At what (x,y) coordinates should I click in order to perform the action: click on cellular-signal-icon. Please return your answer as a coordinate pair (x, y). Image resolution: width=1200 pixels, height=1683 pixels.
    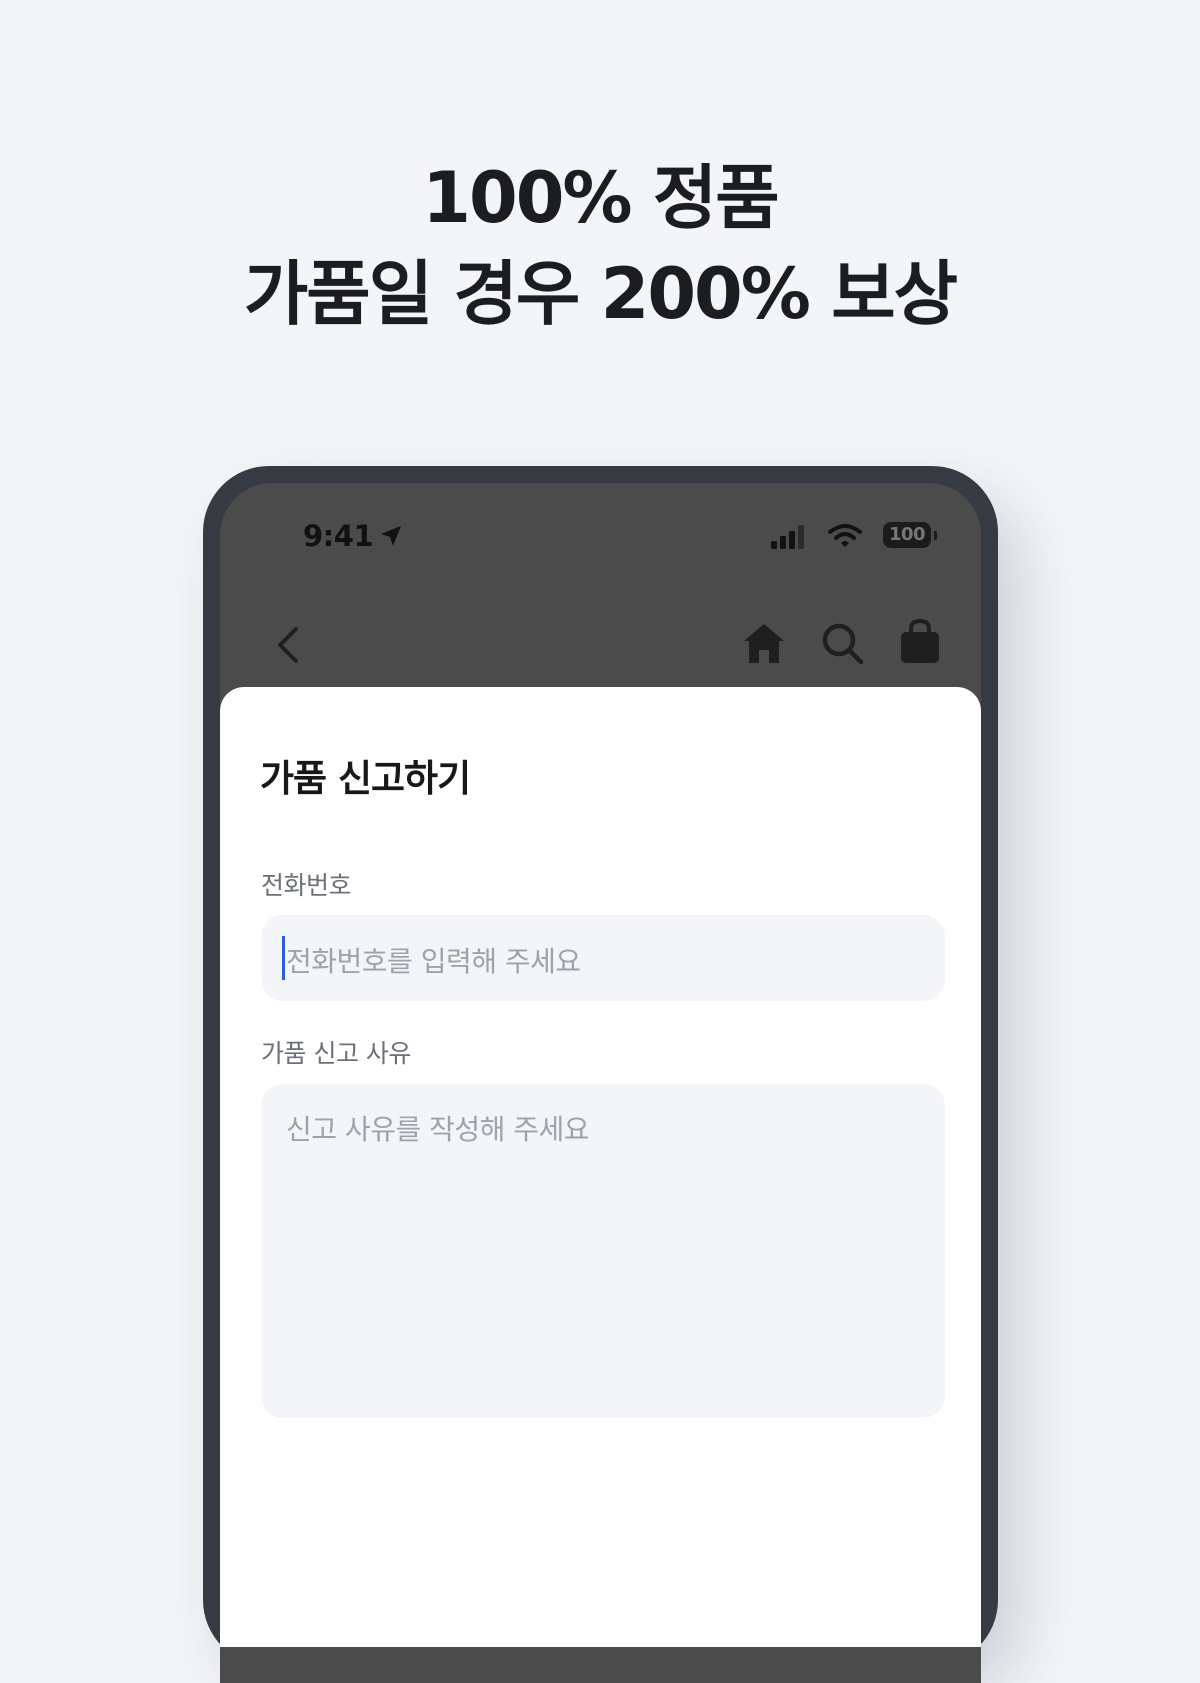
    Looking at the image, I should click on (787, 537).